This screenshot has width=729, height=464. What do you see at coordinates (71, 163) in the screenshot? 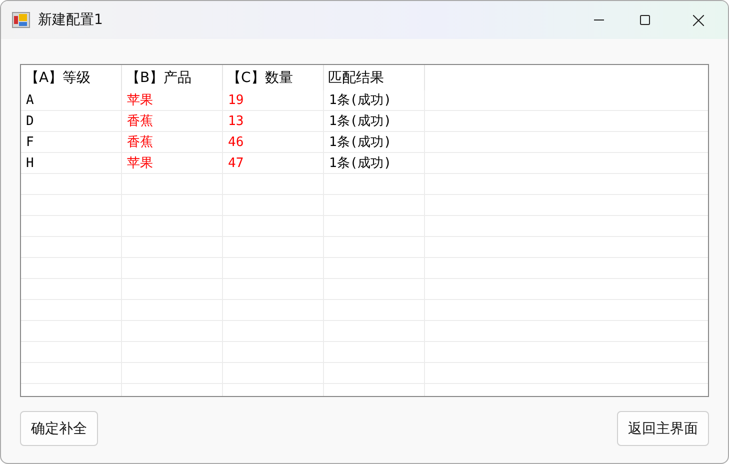
I see `table-cell: H` at bounding box center [71, 163].